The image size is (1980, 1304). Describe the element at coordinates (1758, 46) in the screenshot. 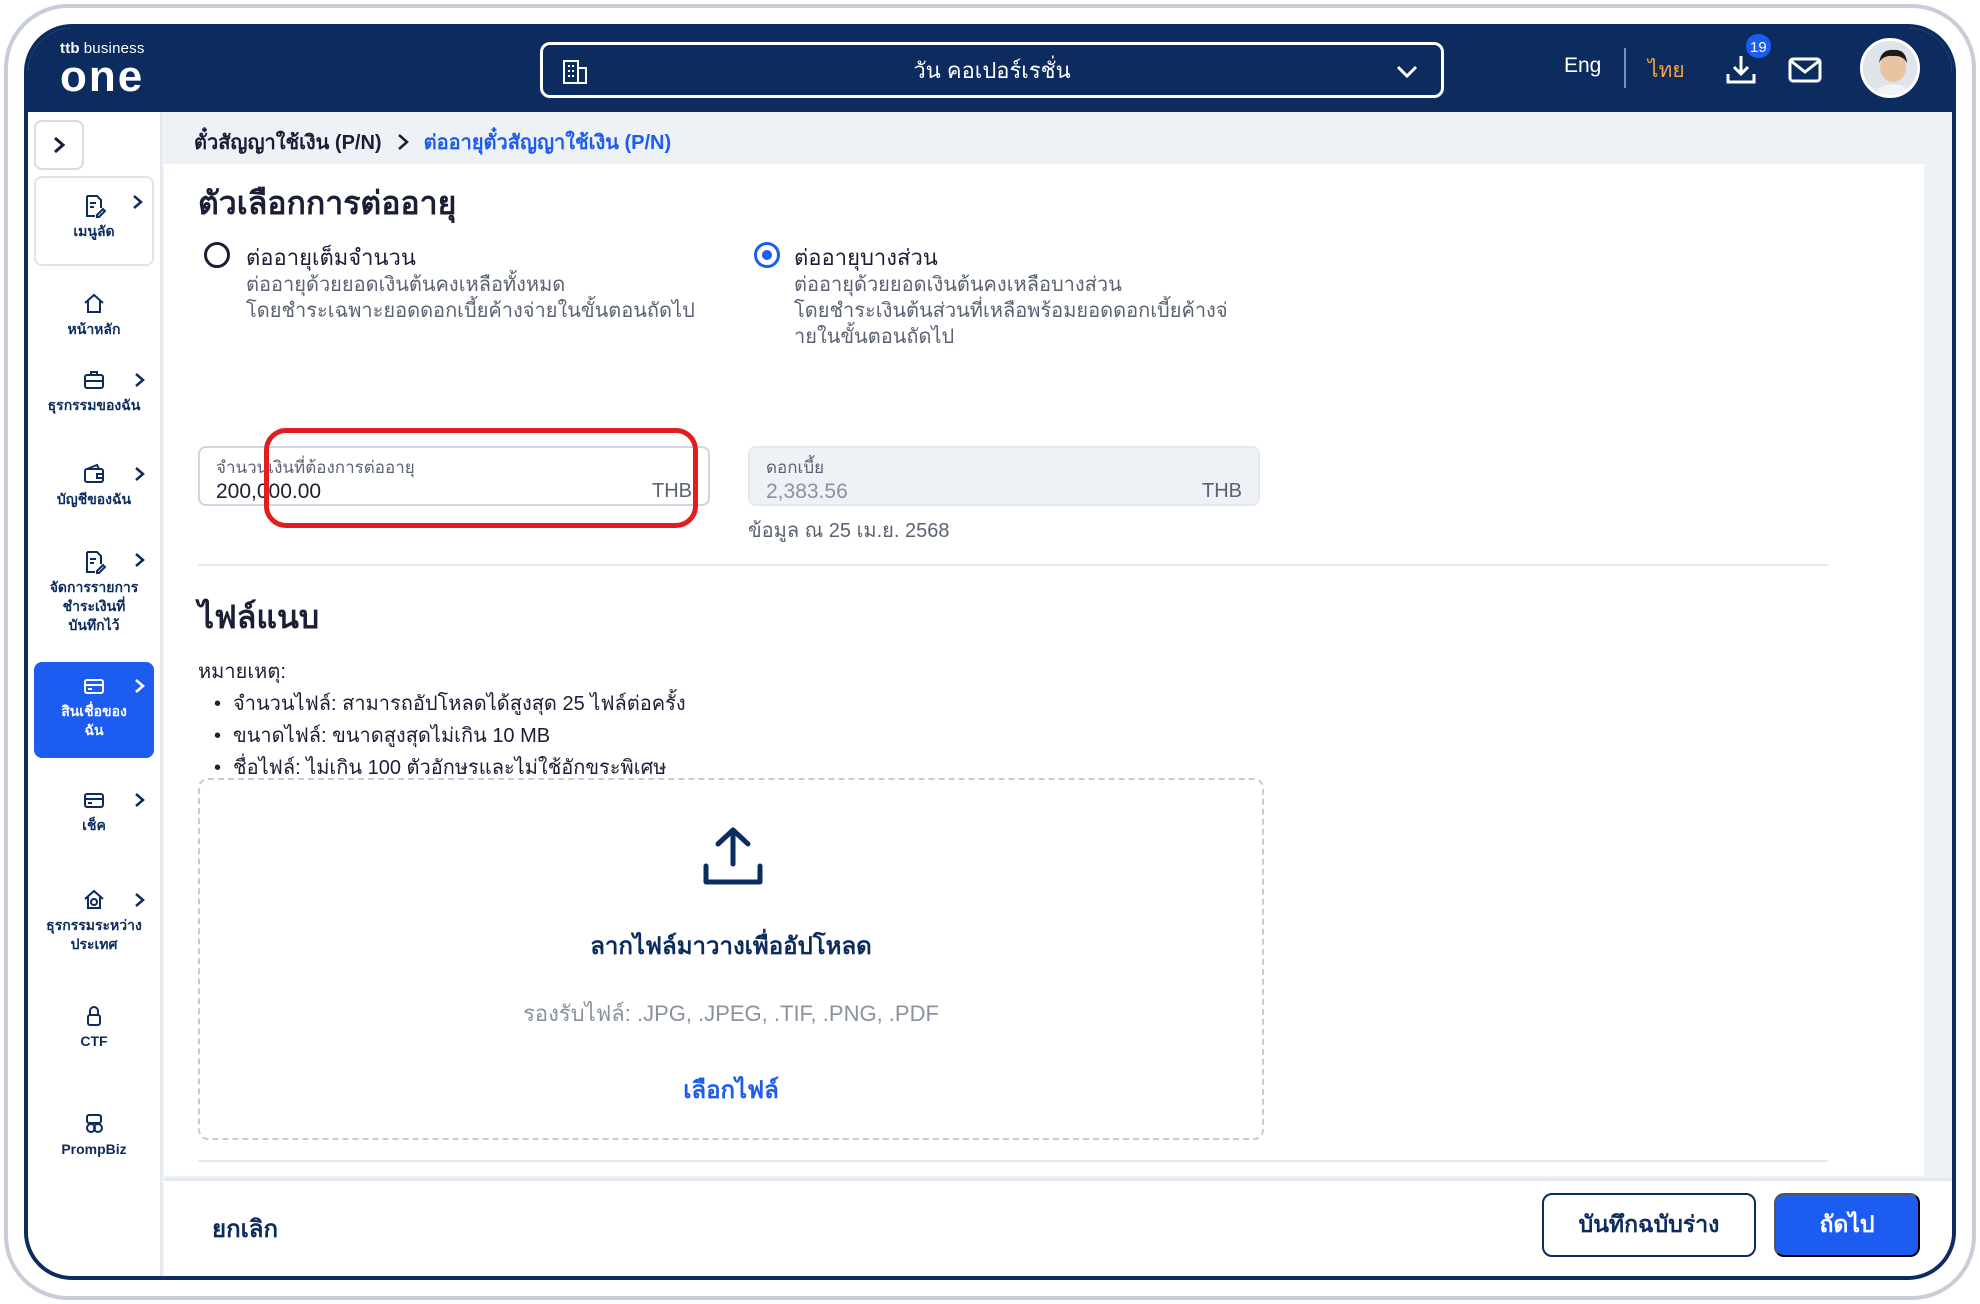

I see `download-count-badge: 19` at that location.